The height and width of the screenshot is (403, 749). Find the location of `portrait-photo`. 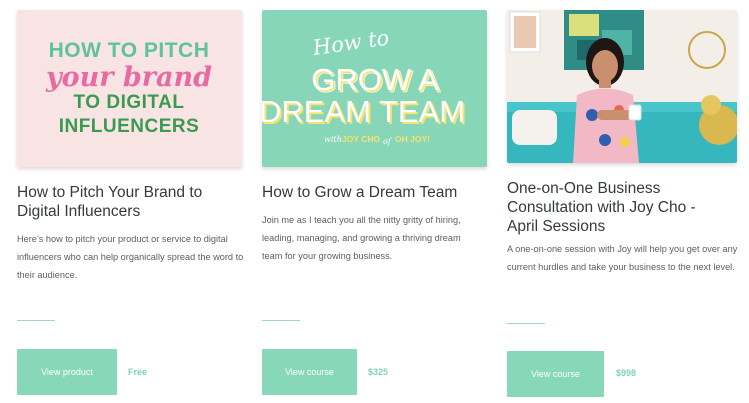

portrait-photo is located at coordinates (622, 86).